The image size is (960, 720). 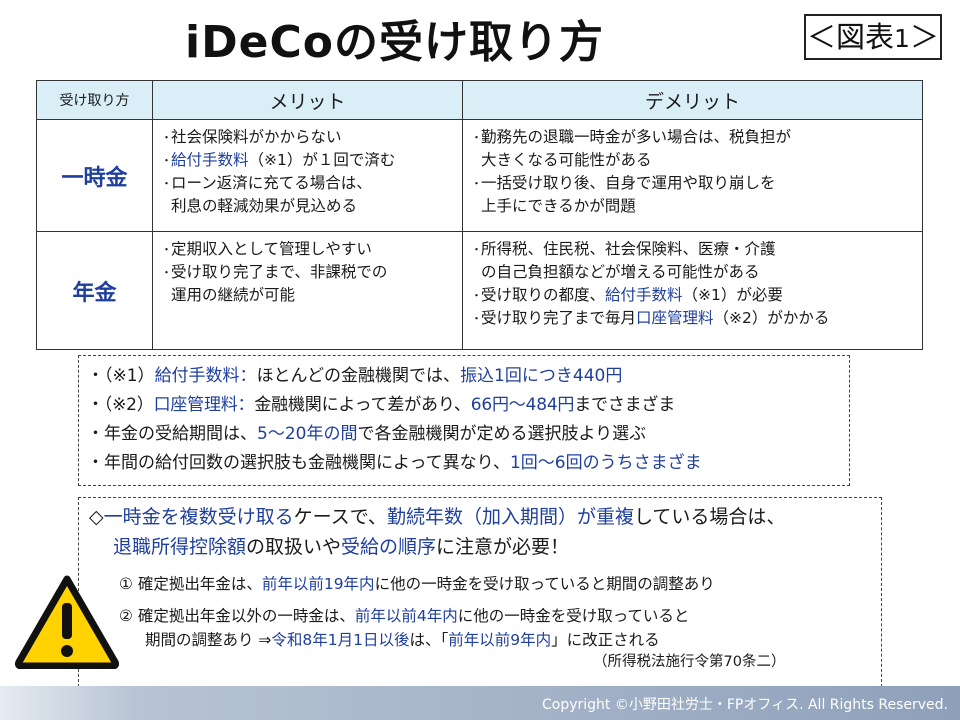 I want to click on text-span: 受け取り完了まで、非課税での, so click(x=279, y=272).